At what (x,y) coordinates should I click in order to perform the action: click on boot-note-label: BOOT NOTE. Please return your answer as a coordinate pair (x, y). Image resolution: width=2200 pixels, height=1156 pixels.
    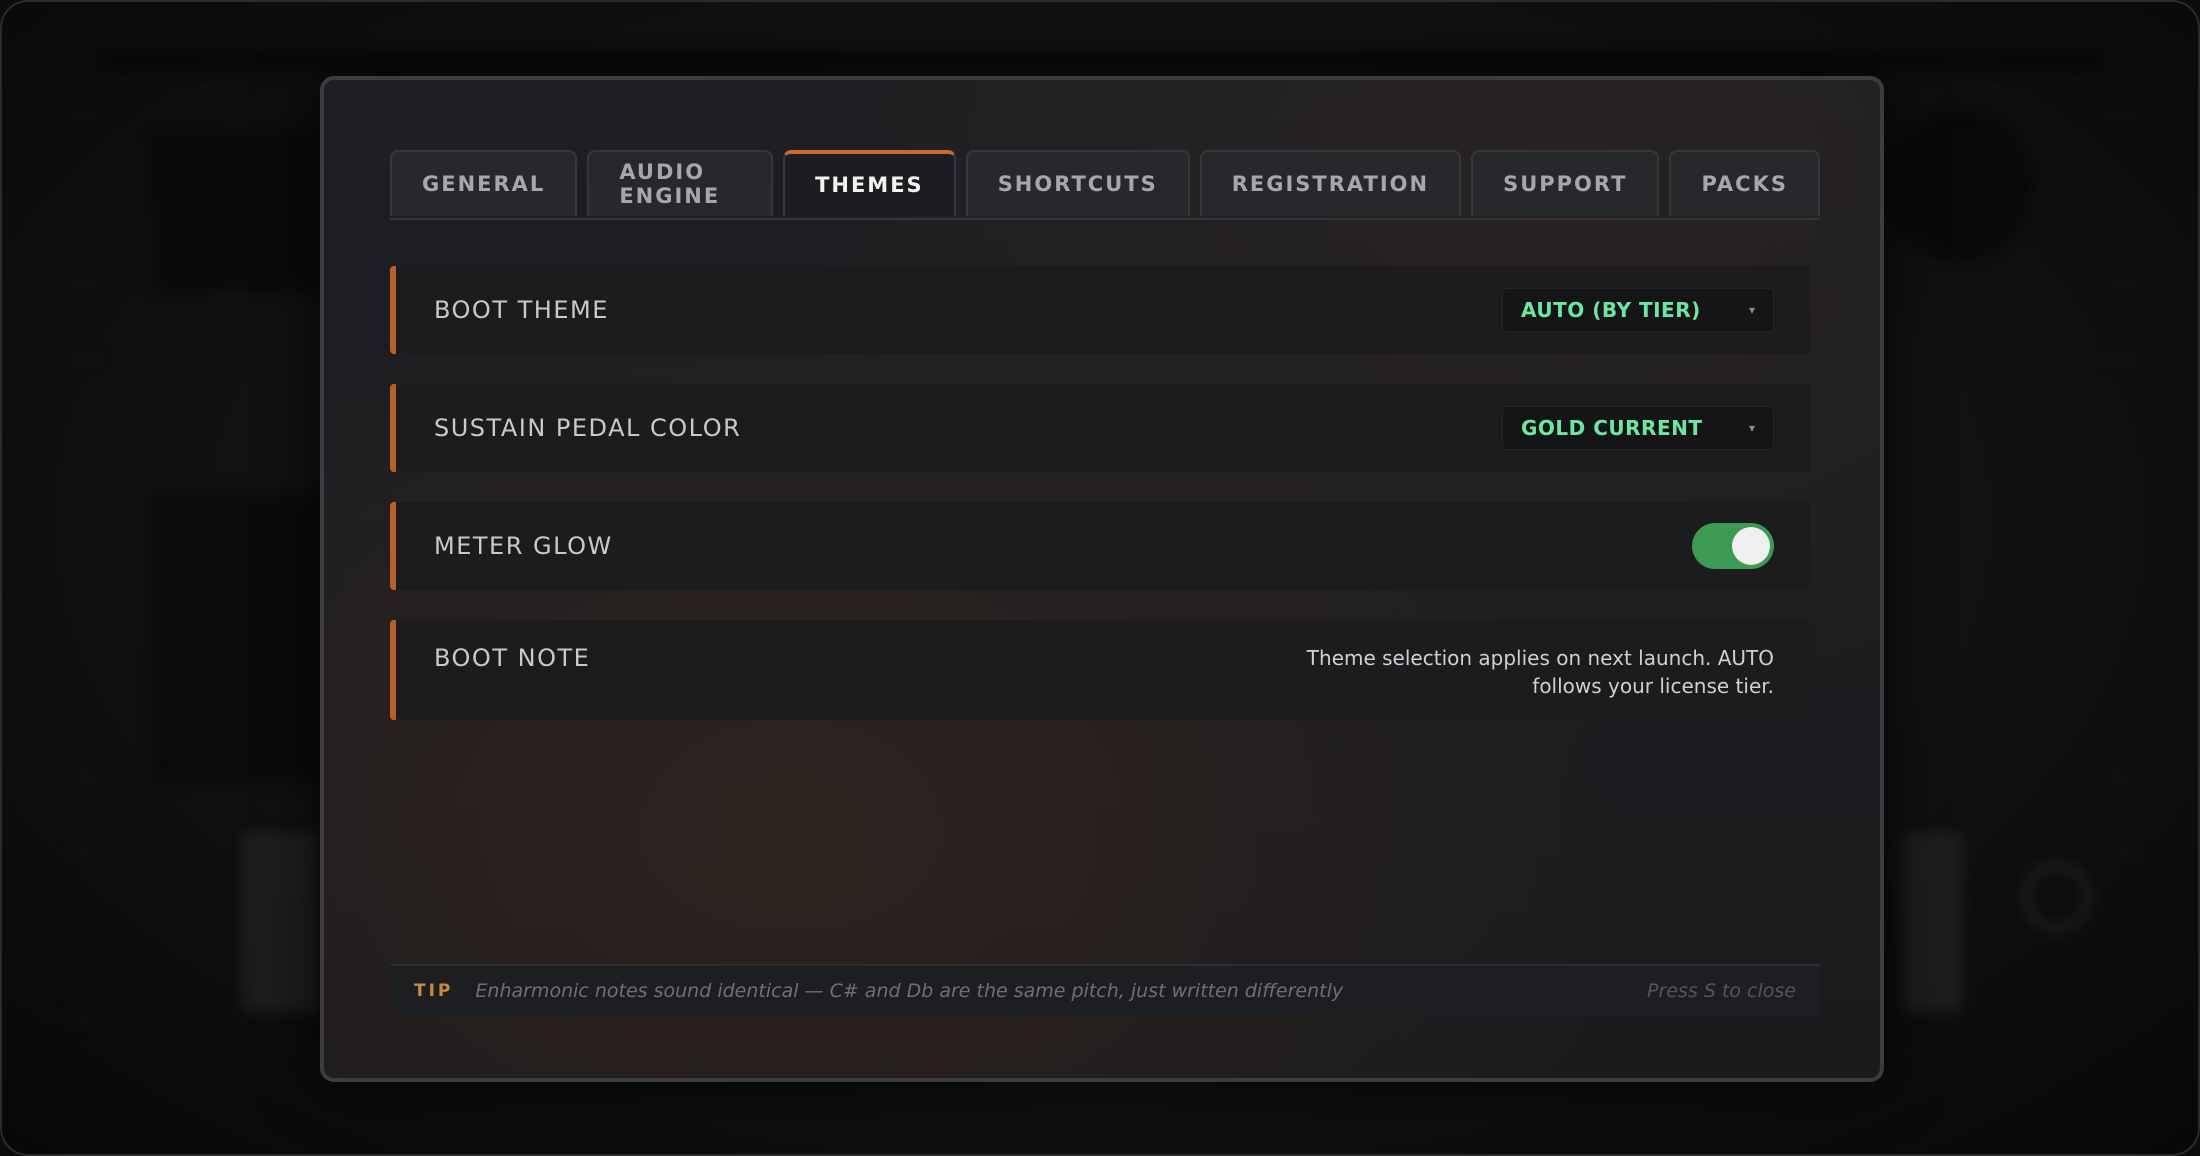
    Looking at the image, I should click on (512, 658).